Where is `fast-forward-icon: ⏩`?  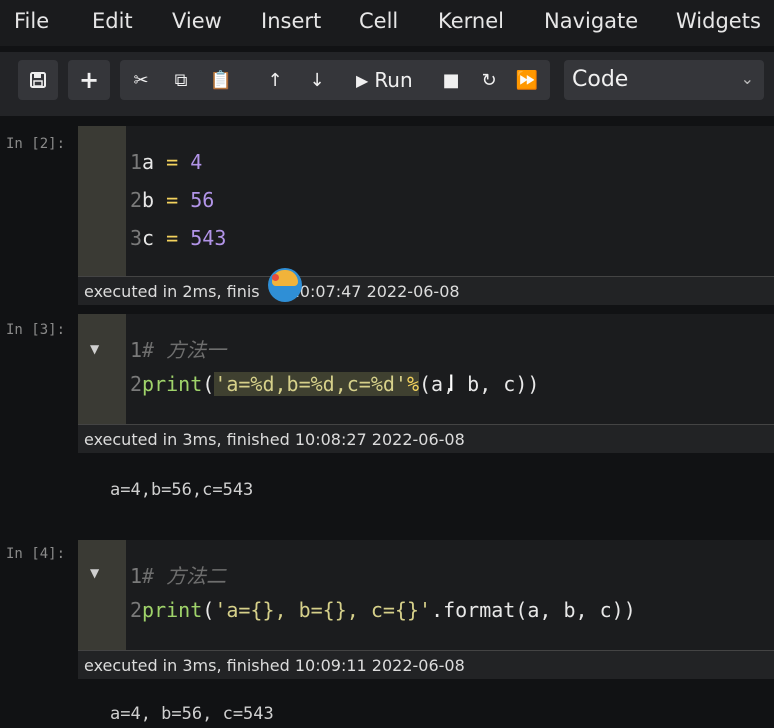 fast-forward-icon: ⏩ is located at coordinates (527, 80).